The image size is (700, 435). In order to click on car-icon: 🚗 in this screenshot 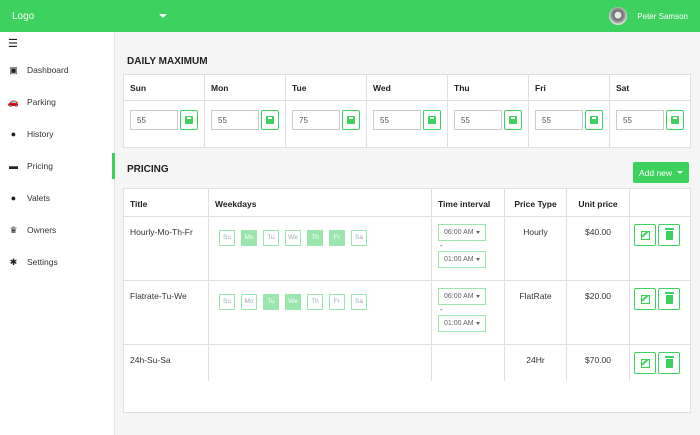, I will do `click(13, 101)`.